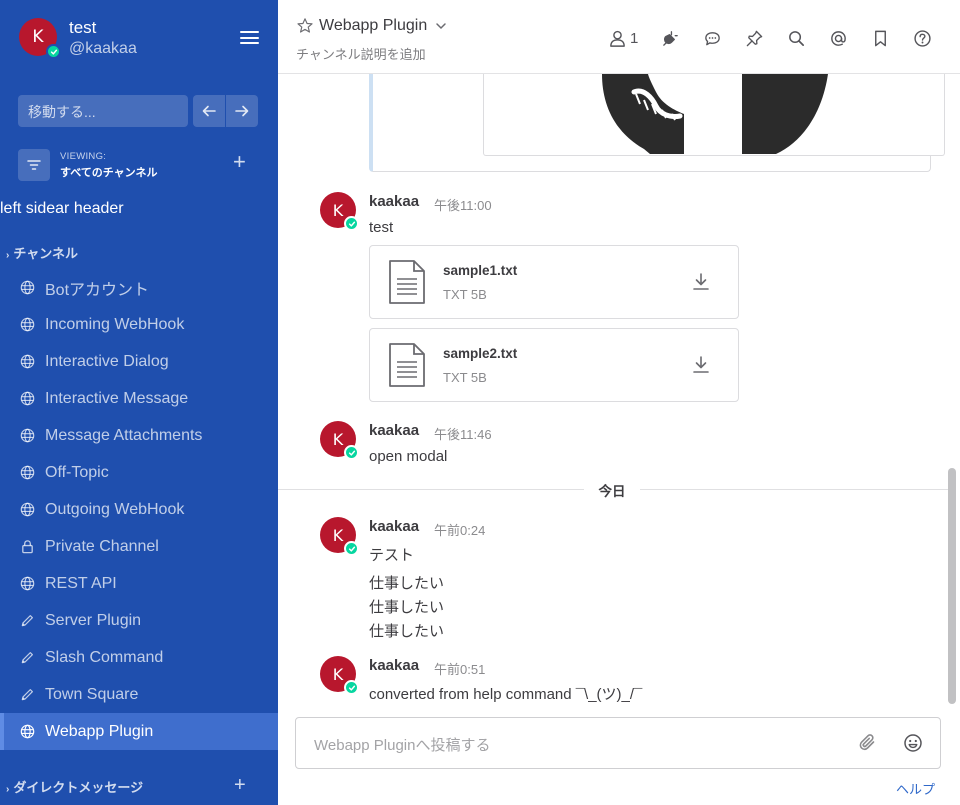 The height and width of the screenshot is (805, 960). I want to click on question-circle-icon, so click(922, 38).